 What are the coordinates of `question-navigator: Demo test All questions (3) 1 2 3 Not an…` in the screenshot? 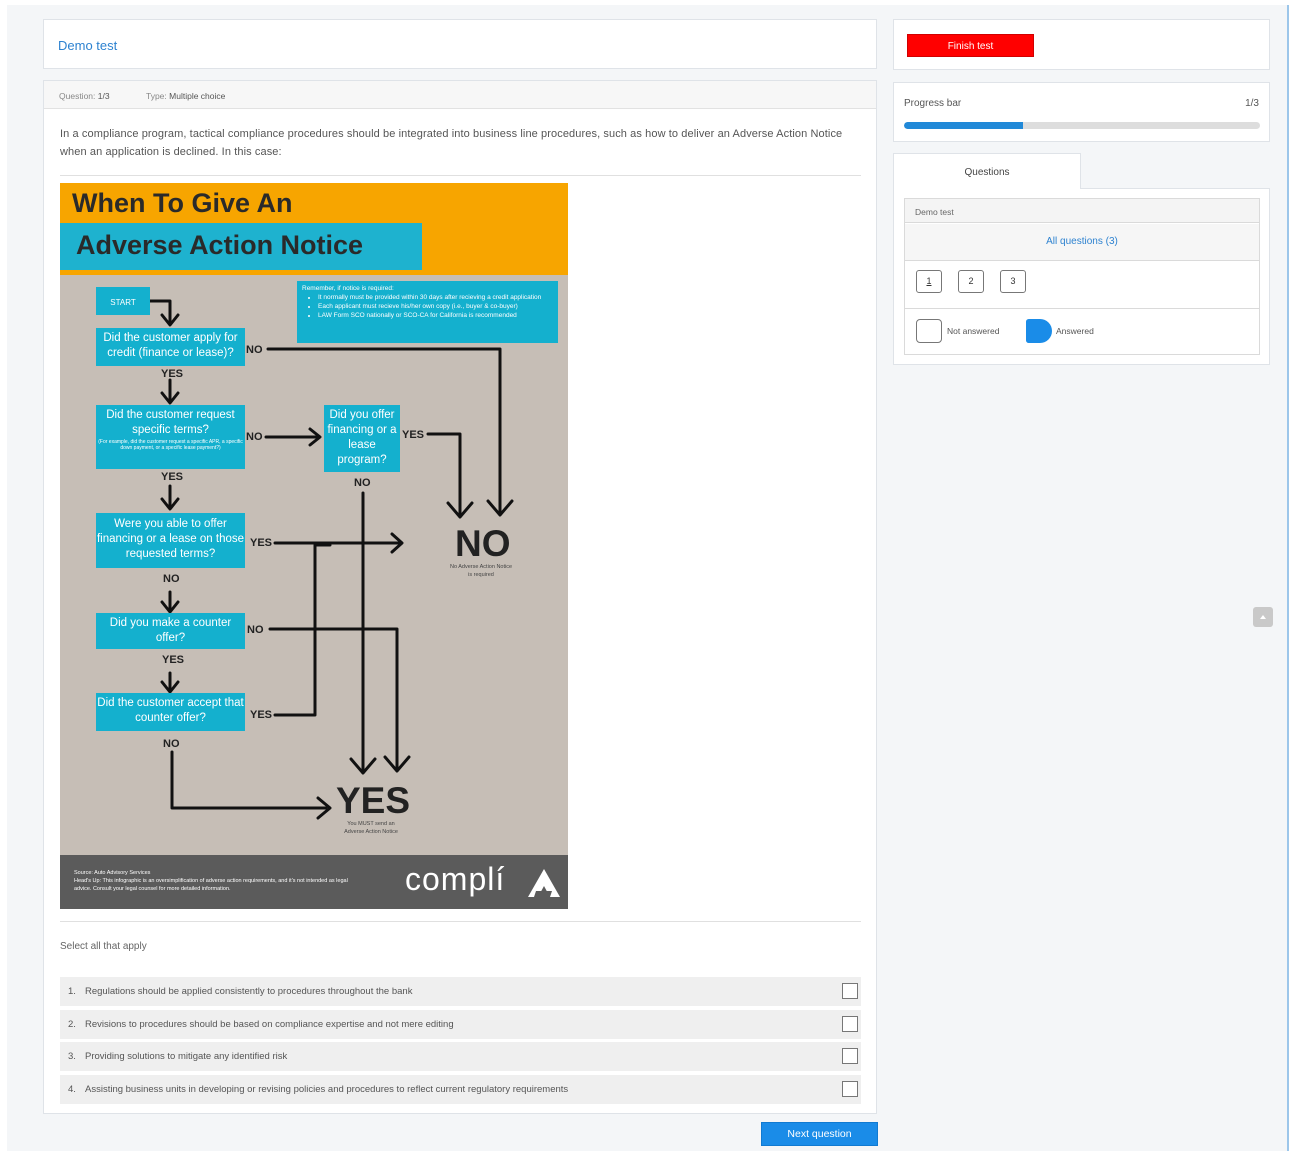 It's located at (1082, 276).